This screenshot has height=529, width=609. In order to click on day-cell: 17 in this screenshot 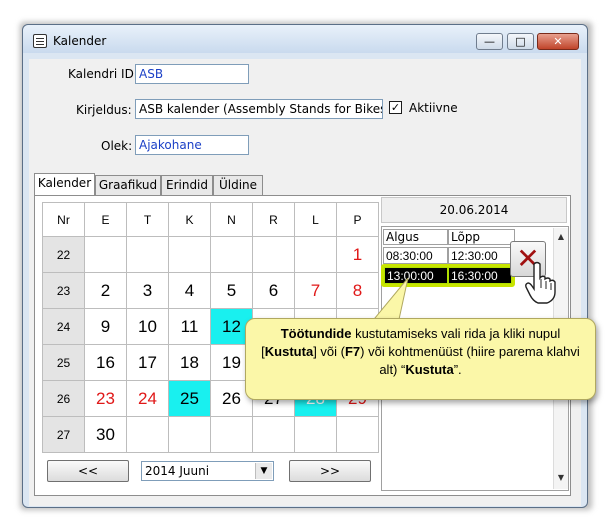, I will do `click(147, 362)`.